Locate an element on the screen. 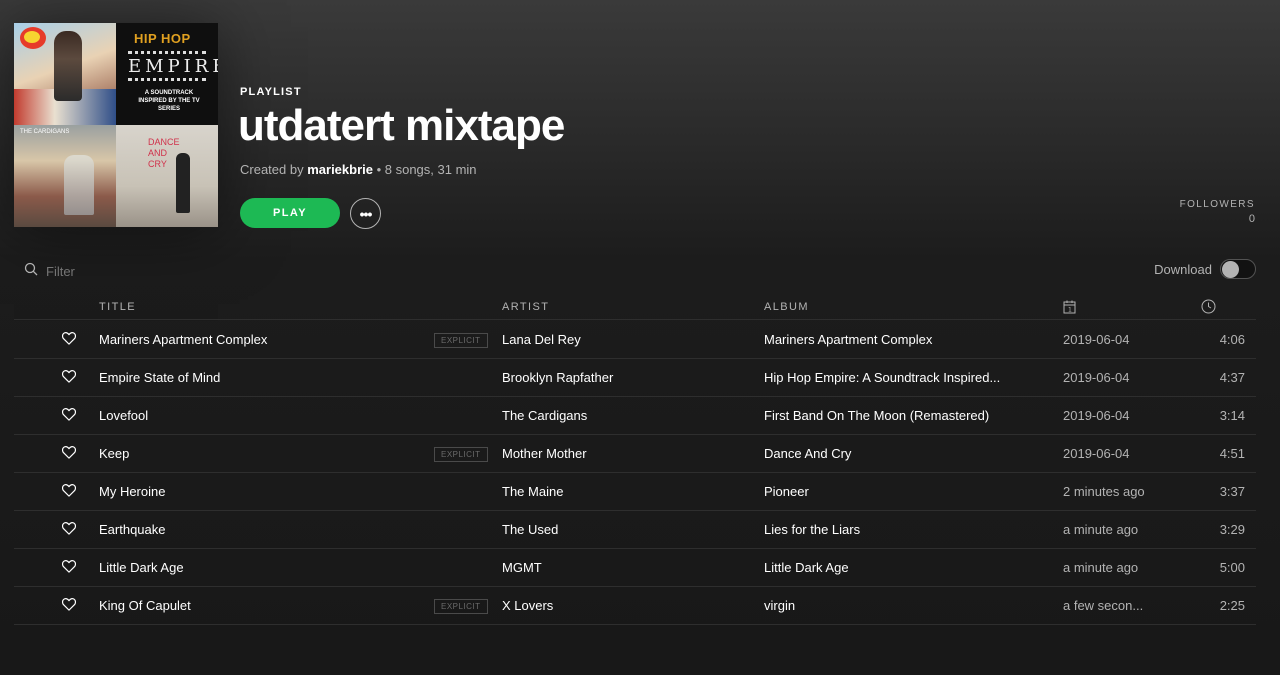 This screenshot has width=1280, height=675. track-title: Empire State of Mind is located at coordinates (160, 377).